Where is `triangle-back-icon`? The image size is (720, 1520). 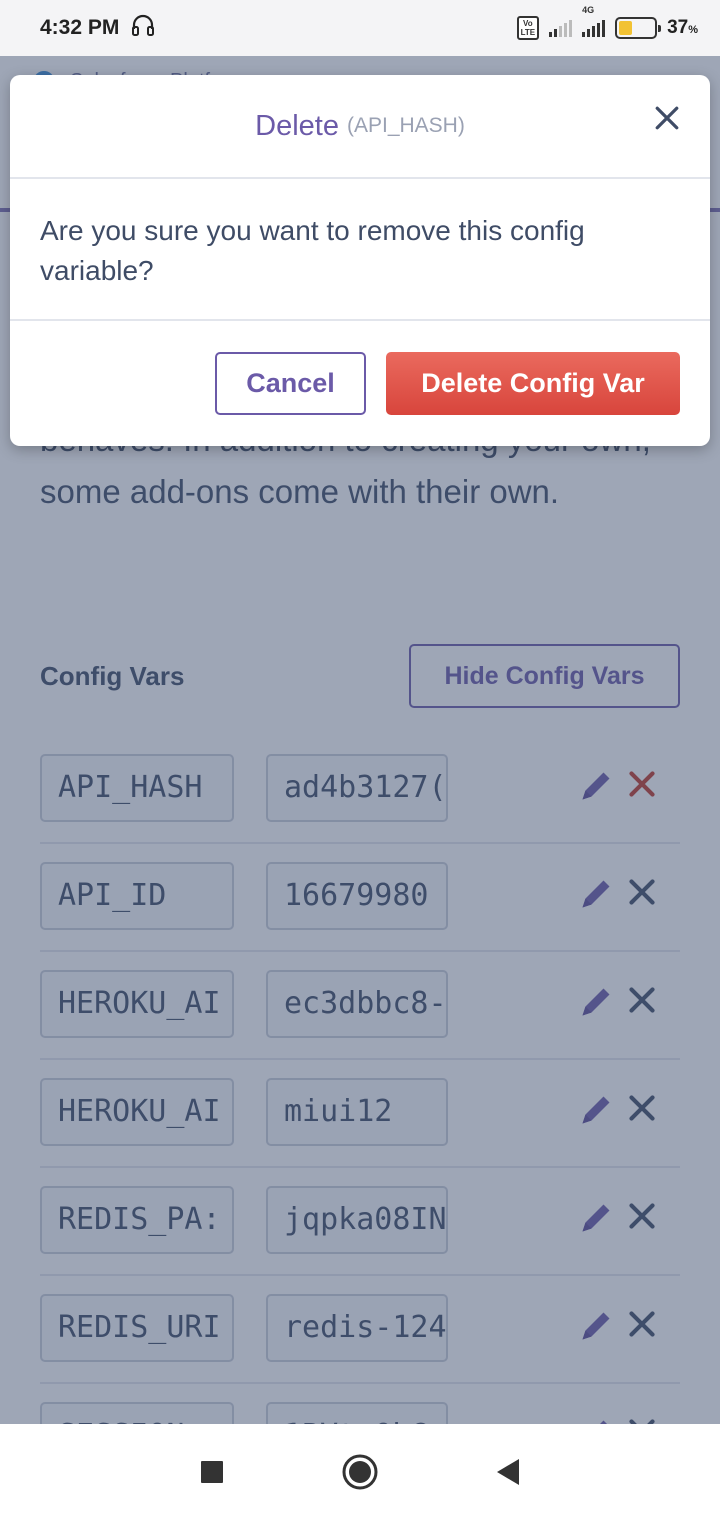 triangle-back-icon is located at coordinates (508, 1472).